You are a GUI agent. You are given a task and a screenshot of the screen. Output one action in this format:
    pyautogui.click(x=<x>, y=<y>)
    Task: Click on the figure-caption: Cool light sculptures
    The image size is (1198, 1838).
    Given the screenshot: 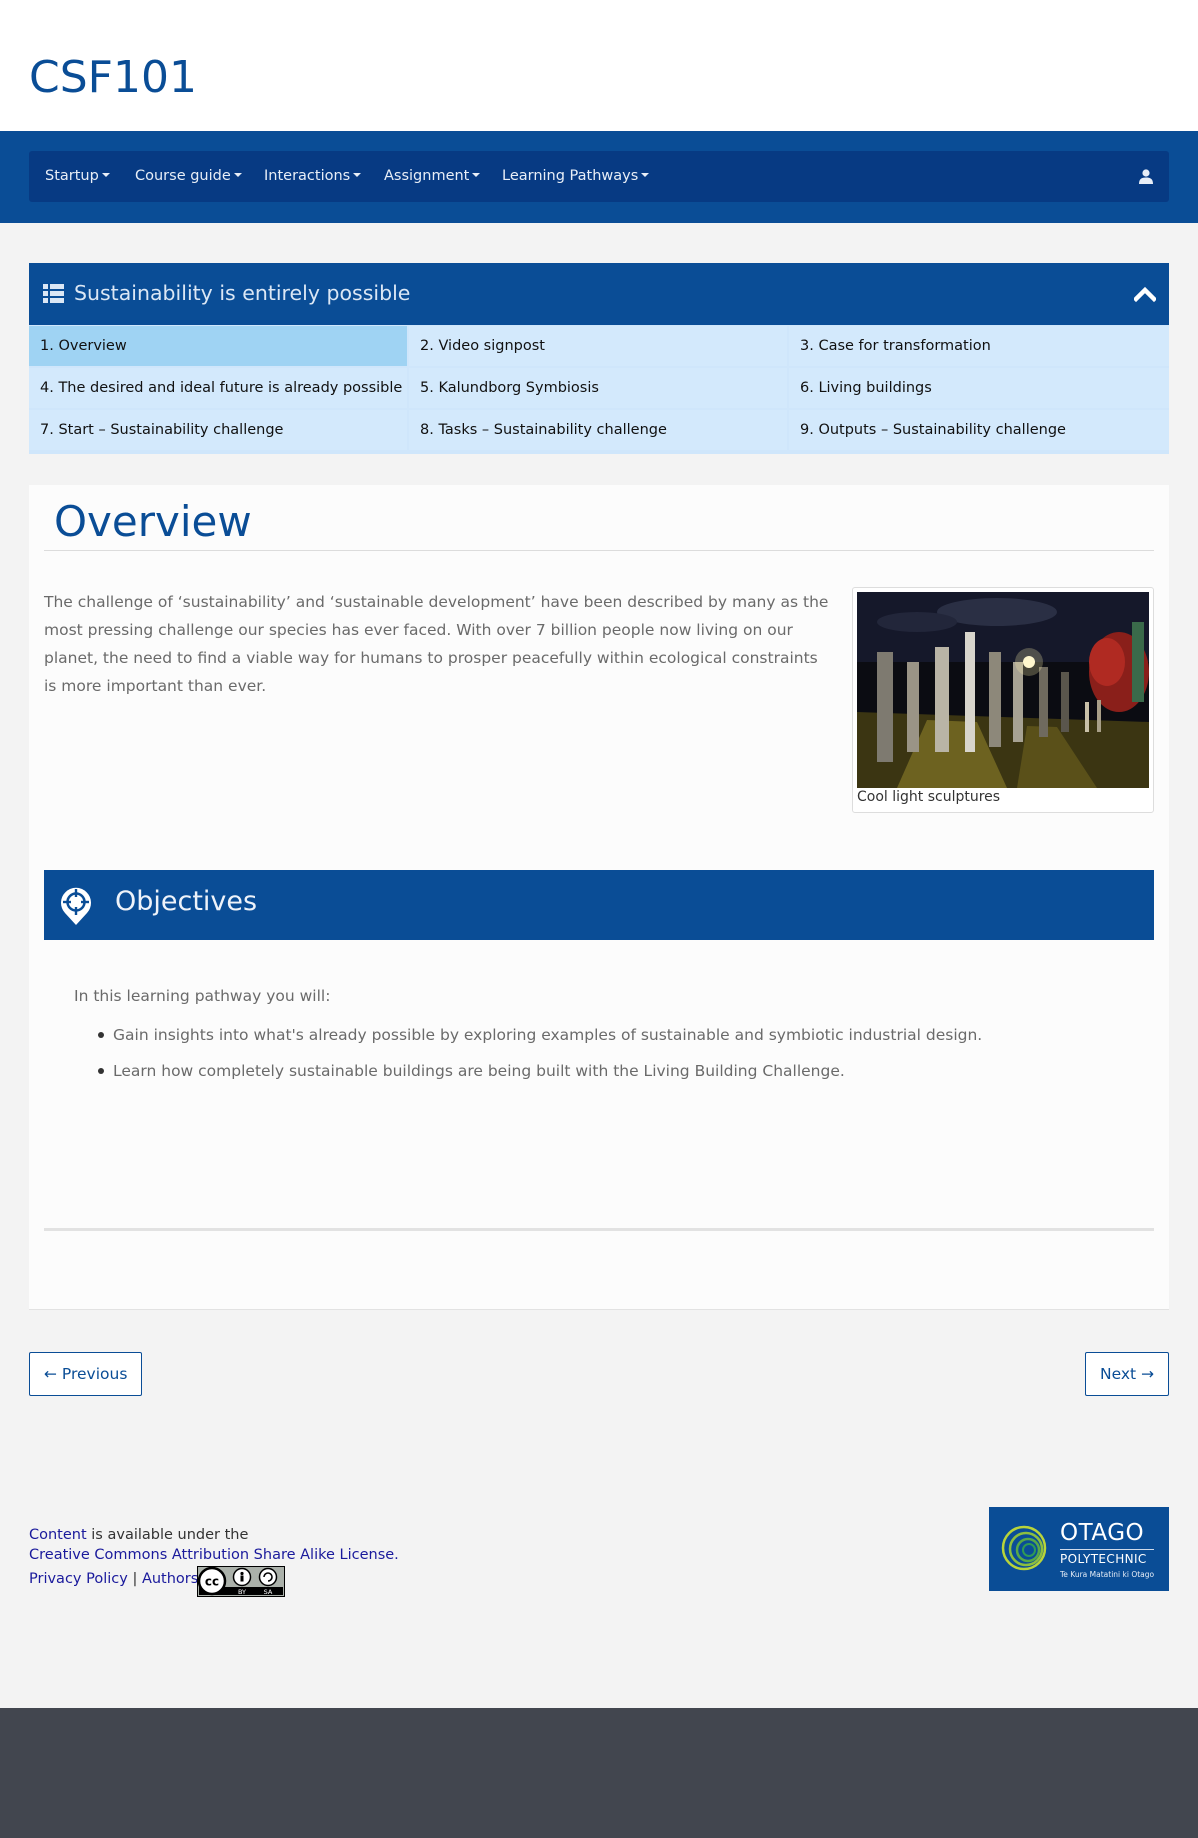 What is the action you would take?
    pyautogui.click(x=929, y=797)
    